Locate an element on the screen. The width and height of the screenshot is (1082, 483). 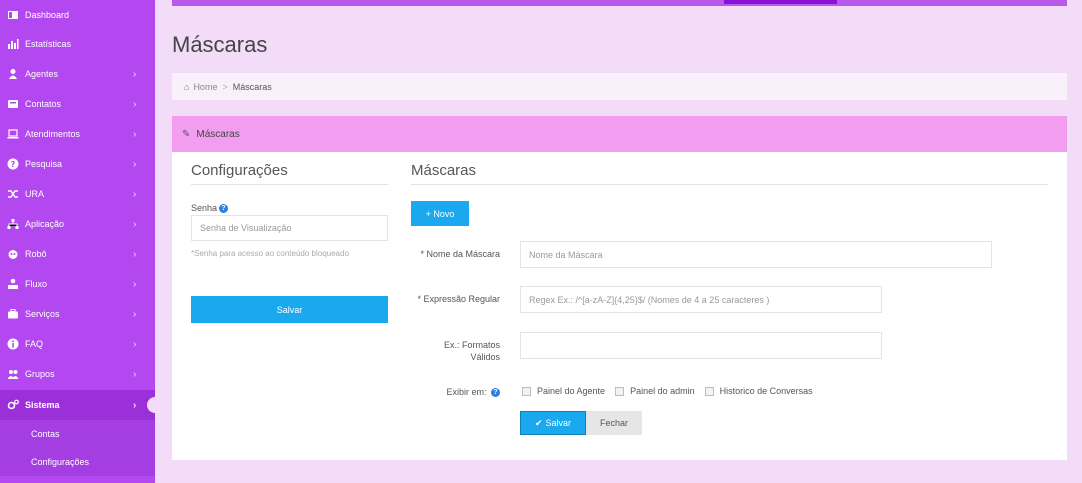
info-circle-icon is located at coordinates (13, 344).